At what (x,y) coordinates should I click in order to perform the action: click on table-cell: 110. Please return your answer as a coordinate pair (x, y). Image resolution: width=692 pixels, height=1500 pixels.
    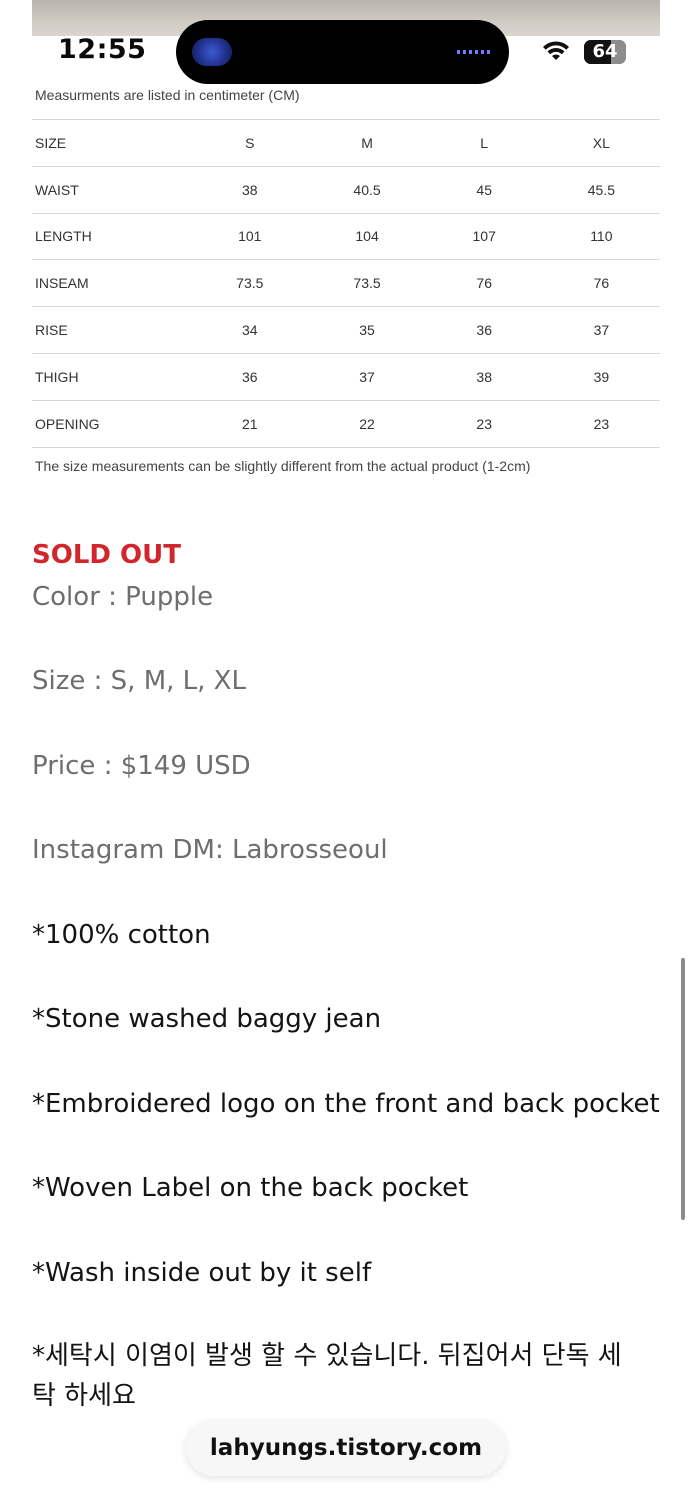
    Looking at the image, I should click on (601, 236).